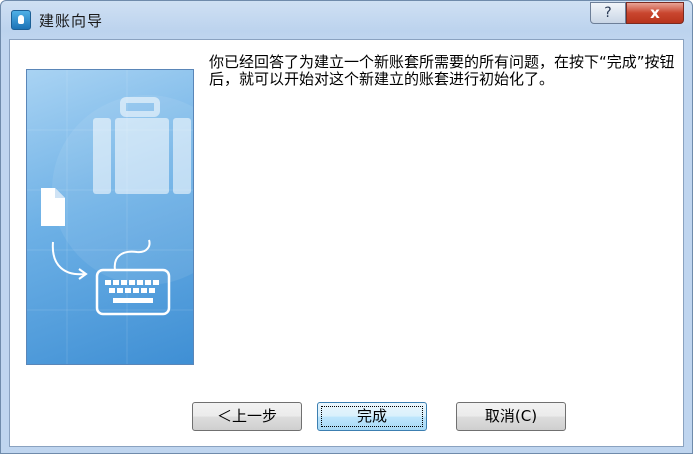  I want to click on back-button: ＜上一步, so click(247, 416).